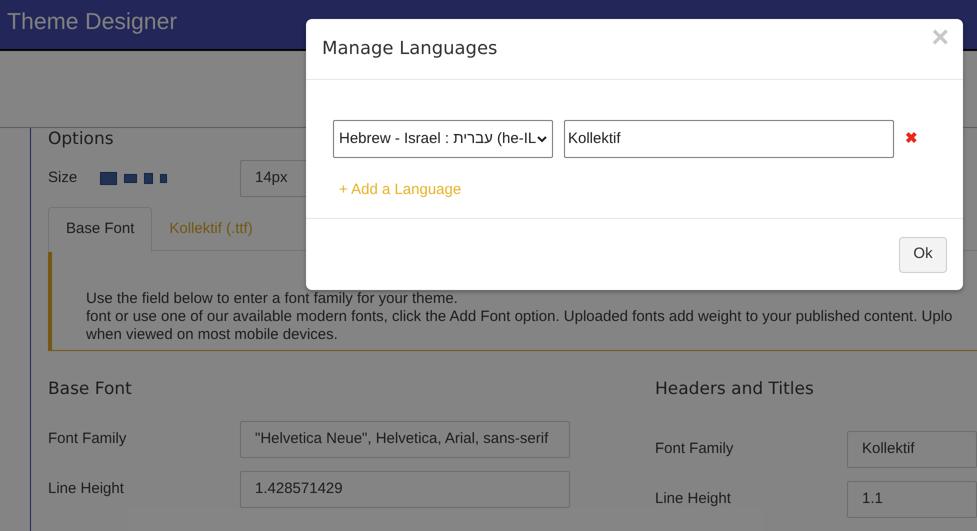 Image resolution: width=977 pixels, height=531 pixels. Describe the element at coordinates (923, 254) in the screenshot. I see `ok-button: Ok` at that location.